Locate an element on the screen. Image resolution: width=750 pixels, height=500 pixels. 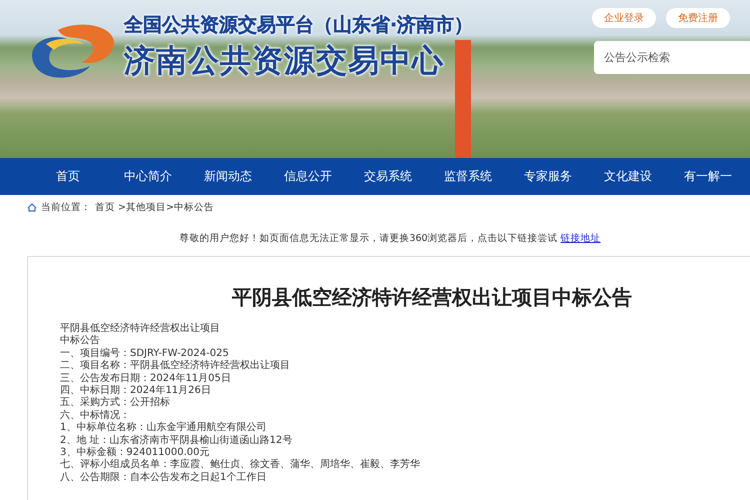
article-line: 五、采购方式：公开招标 is located at coordinates (115, 403).